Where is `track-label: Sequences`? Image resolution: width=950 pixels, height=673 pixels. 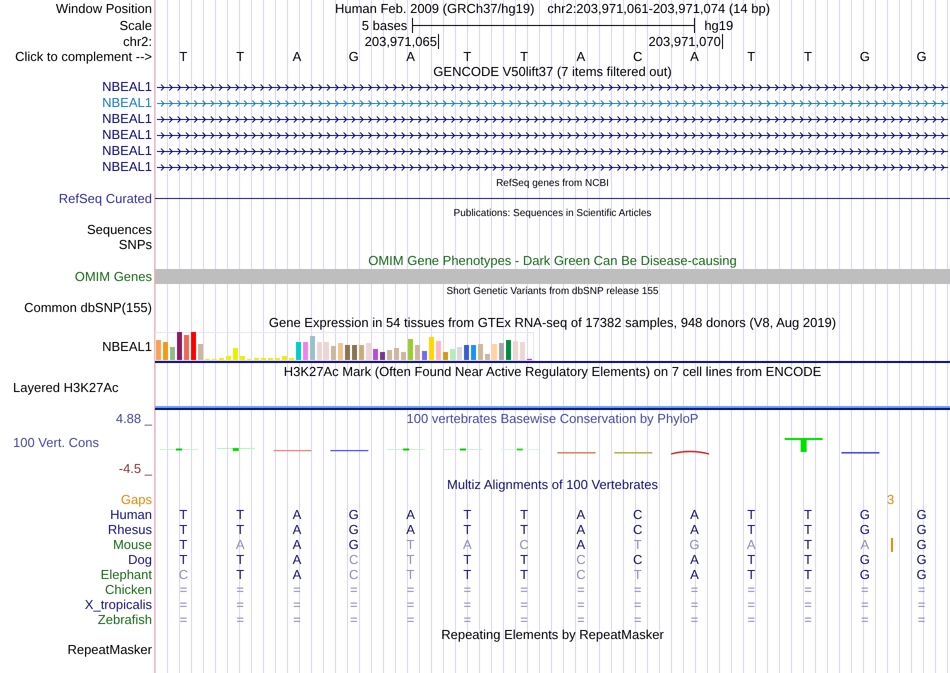
track-label: Sequences is located at coordinates (119, 230).